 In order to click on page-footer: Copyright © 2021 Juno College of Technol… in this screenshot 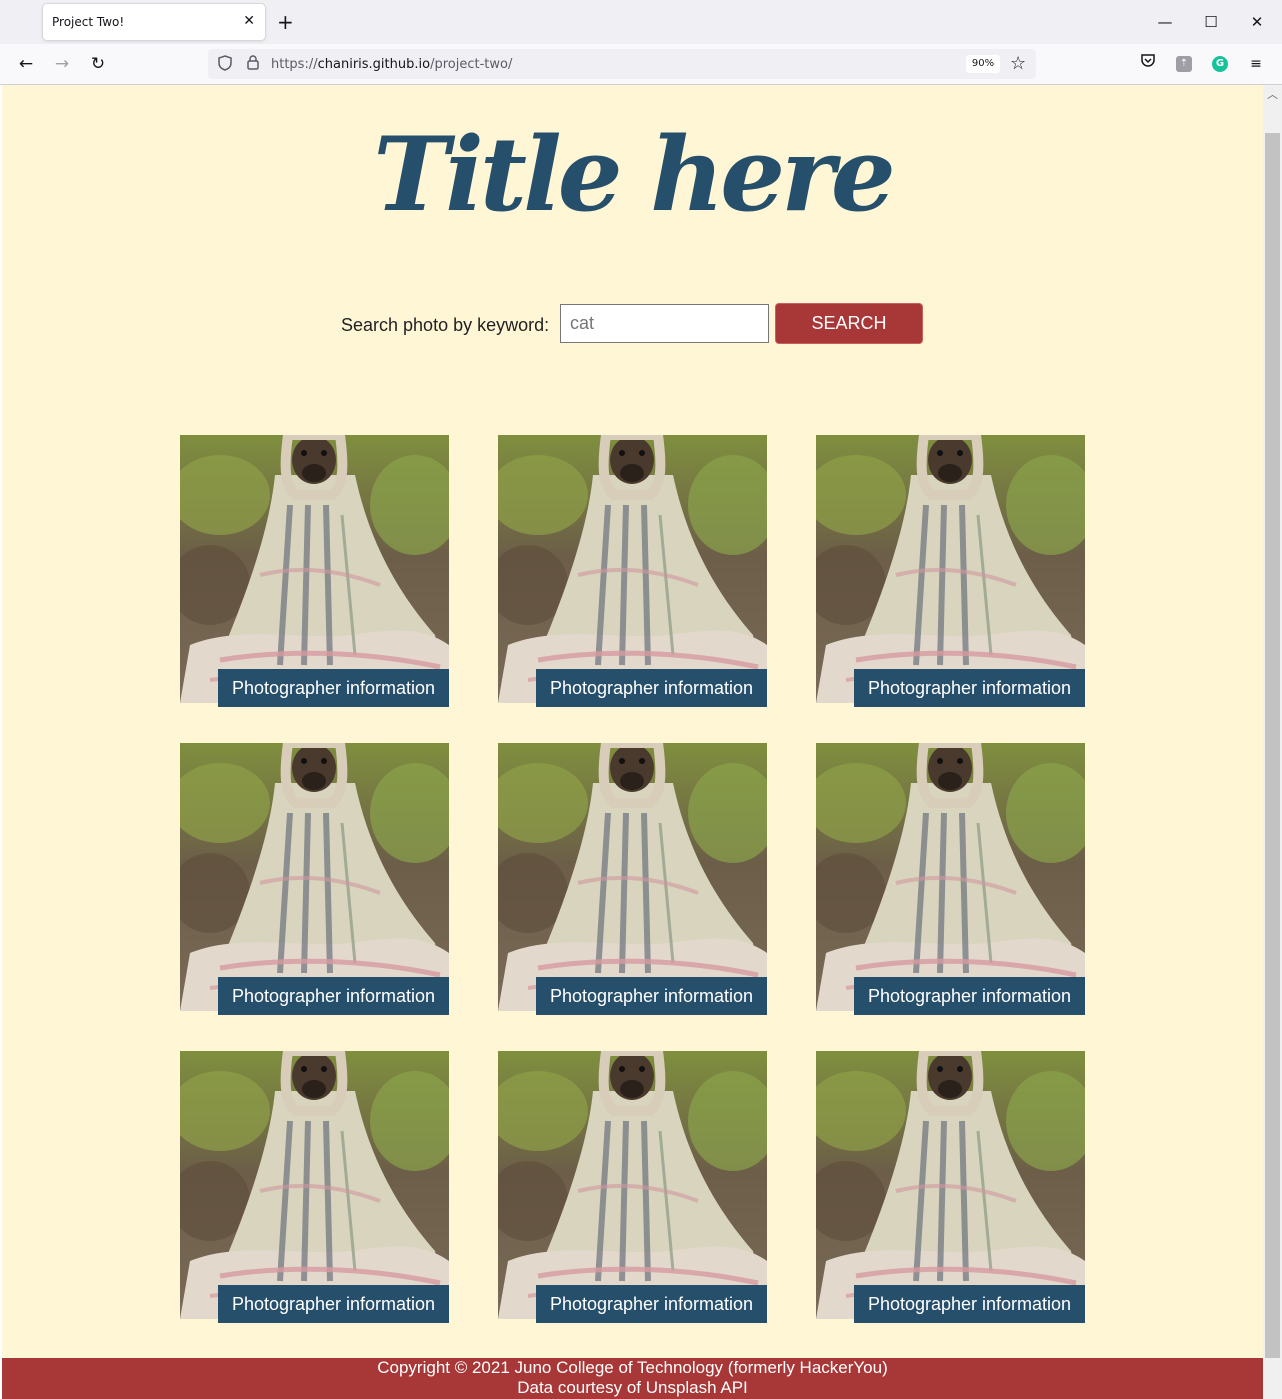, I will do `click(632, 1378)`.